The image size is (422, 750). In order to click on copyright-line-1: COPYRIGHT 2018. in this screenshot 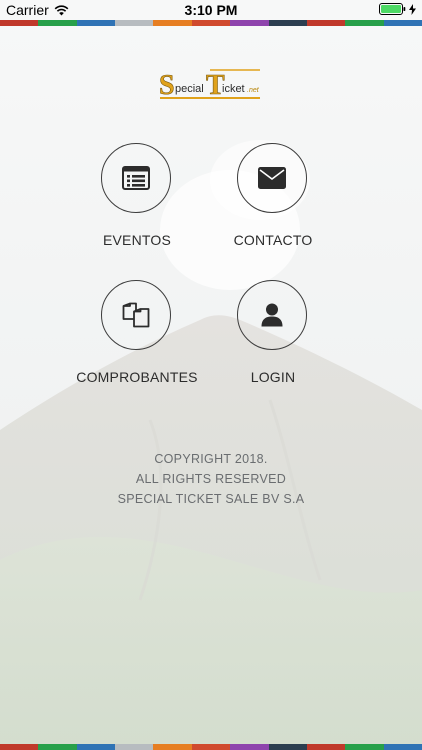, I will do `click(211, 459)`.